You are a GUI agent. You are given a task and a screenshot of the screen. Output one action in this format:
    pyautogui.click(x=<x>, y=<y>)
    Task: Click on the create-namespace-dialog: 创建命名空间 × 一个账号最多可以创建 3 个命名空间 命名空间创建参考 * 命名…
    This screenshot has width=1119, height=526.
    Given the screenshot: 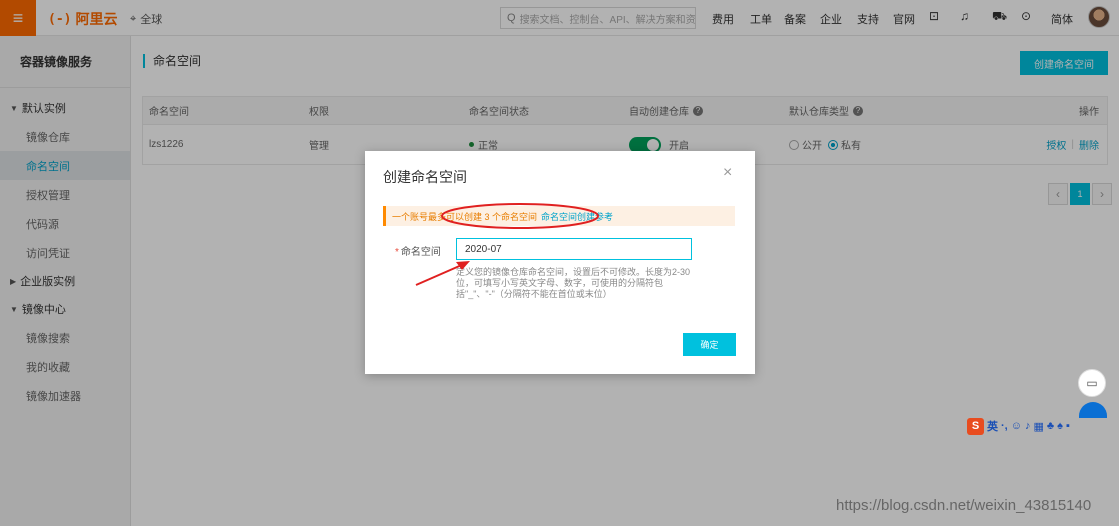 What is the action you would take?
    pyautogui.click(x=560, y=262)
    